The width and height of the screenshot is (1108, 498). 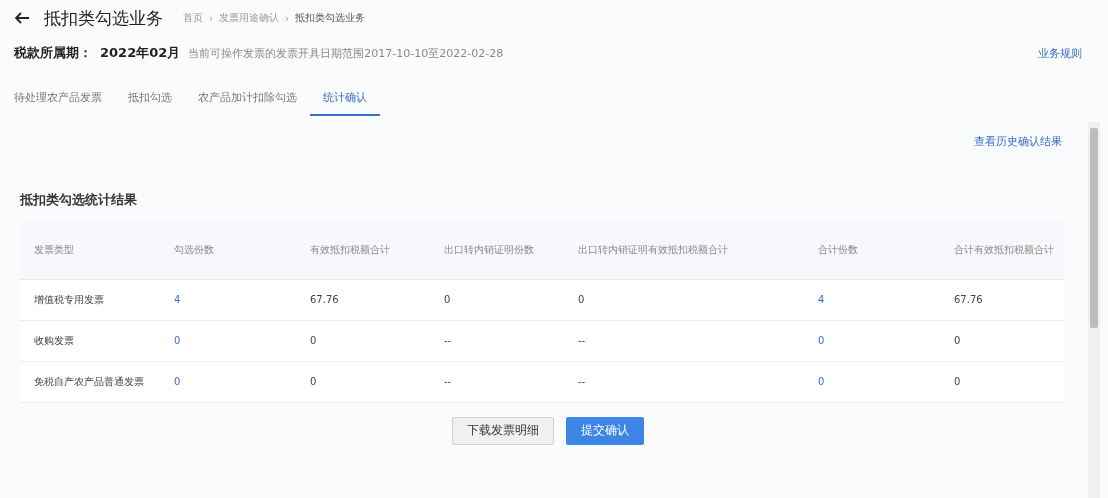 What do you see at coordinates (53, 53) in the screenshot?
I see `tax-period-label: 税款所属期：` at bounding box center [53, 53].